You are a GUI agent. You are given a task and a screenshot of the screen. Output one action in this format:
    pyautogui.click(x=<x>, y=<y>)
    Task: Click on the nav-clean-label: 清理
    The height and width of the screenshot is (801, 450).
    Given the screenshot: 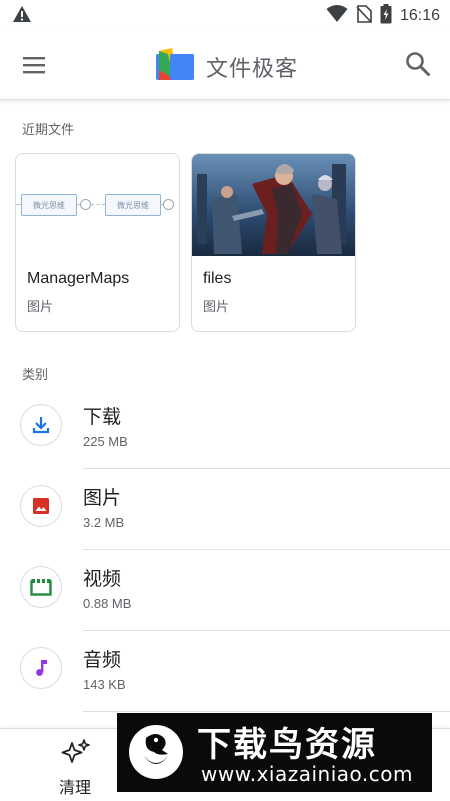 What is the action you would take?
    pyautogui.click(x=74, y=788)
    